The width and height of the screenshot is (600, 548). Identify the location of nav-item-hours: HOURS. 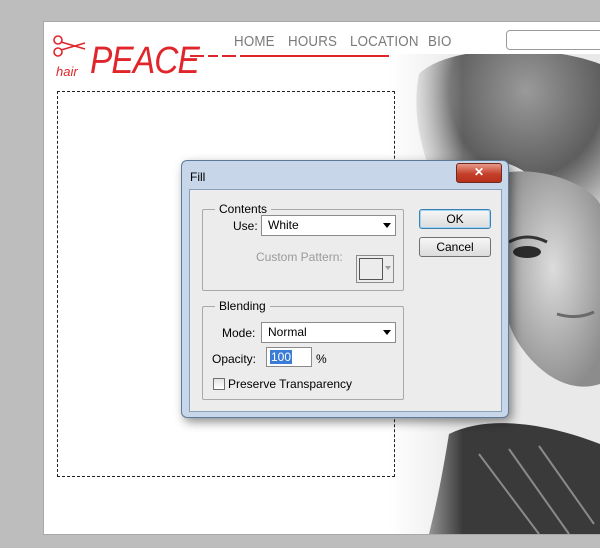
(312, 42).